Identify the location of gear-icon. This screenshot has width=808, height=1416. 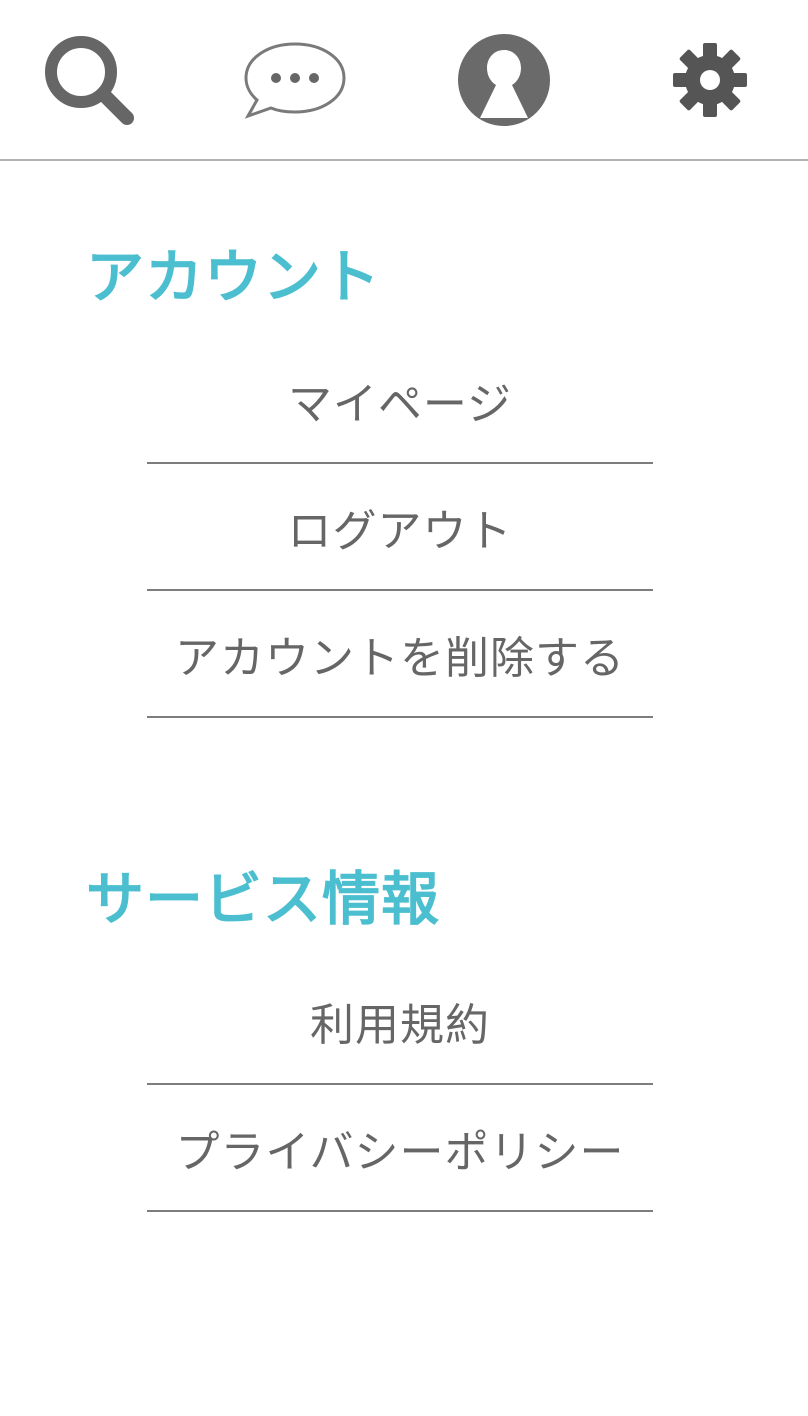
(710, 80).